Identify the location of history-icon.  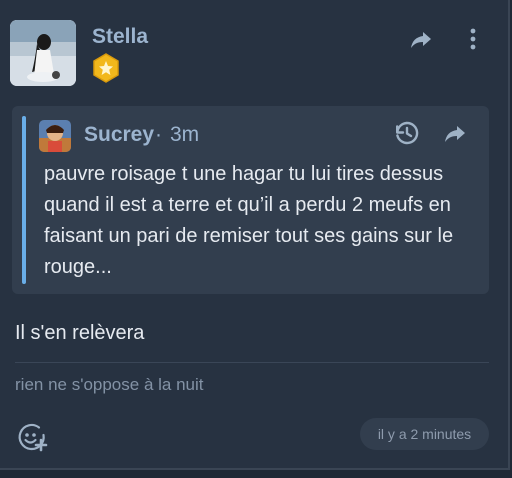
(407, 133).